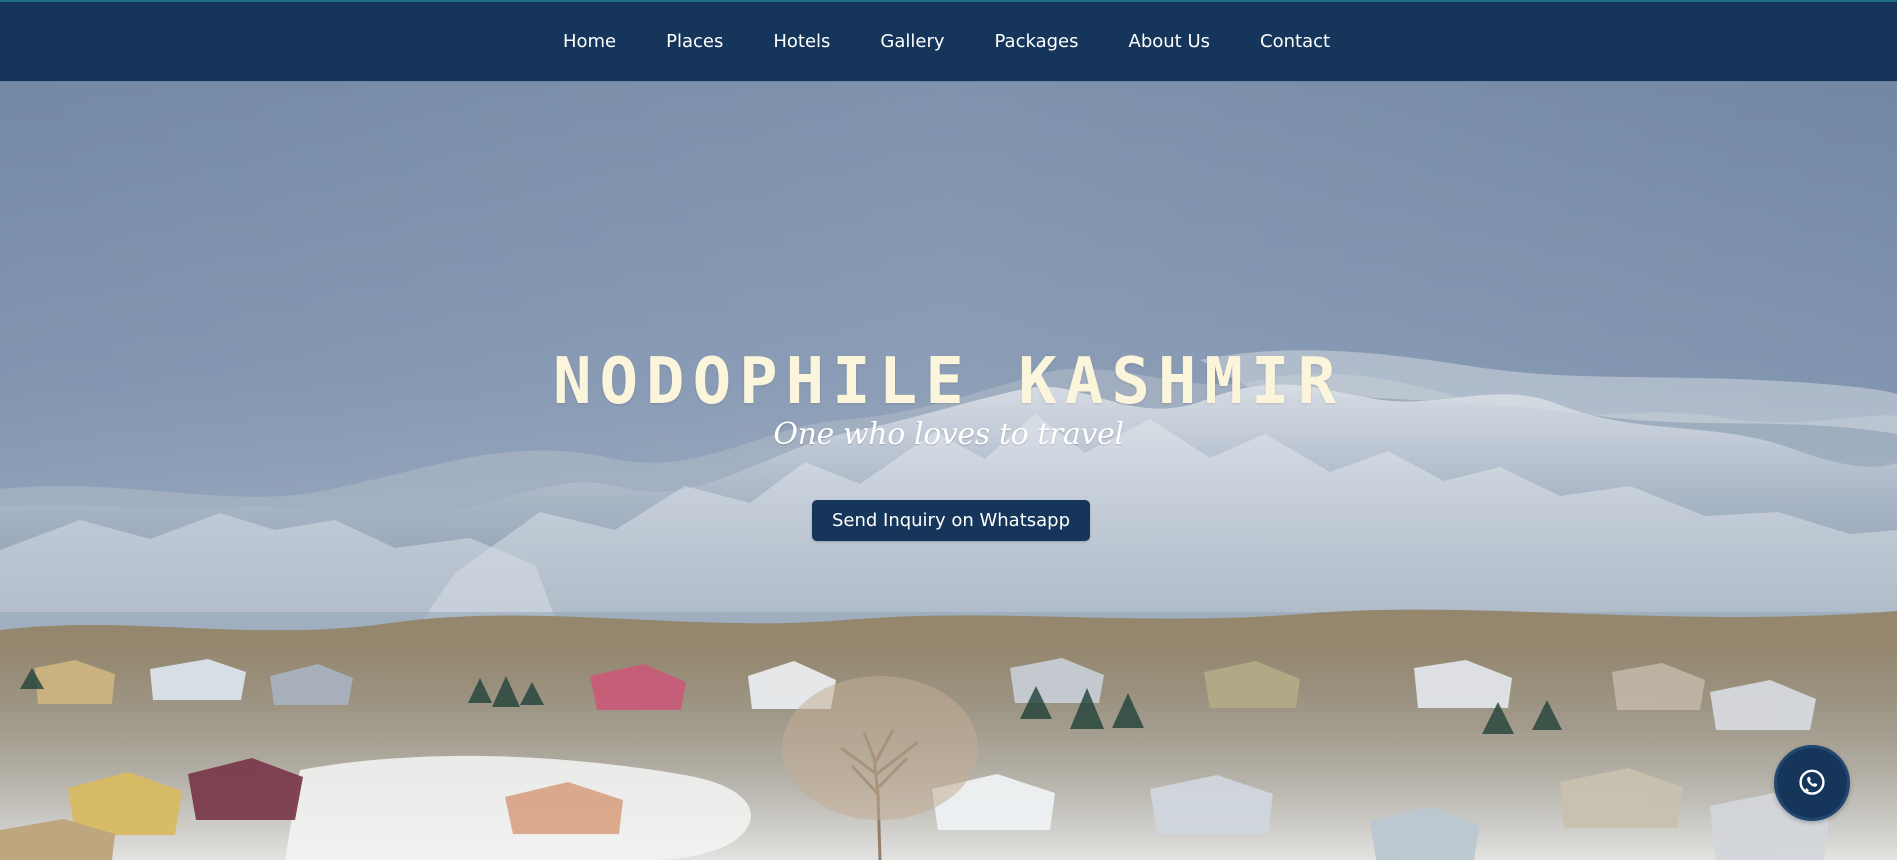 This screenshot has width=1897, height=860. Describe the element at coordinates (801, 42) in the screenshot. I see `nav-hotels: Hotels` at that location.